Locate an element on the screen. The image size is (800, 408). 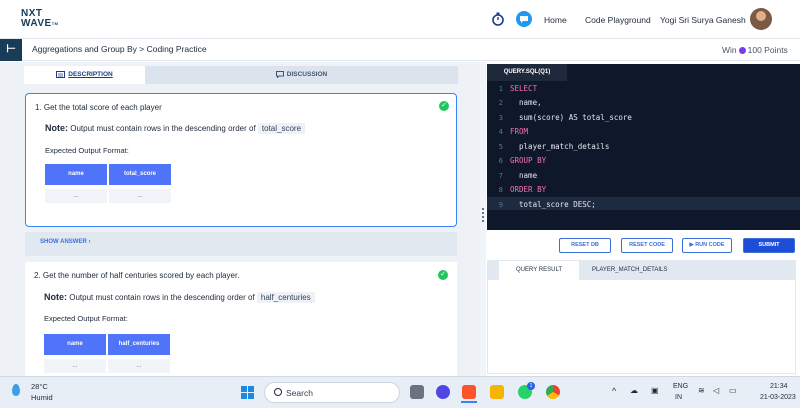
submit-button: SUBMIT is located at coordinates (769, 245).